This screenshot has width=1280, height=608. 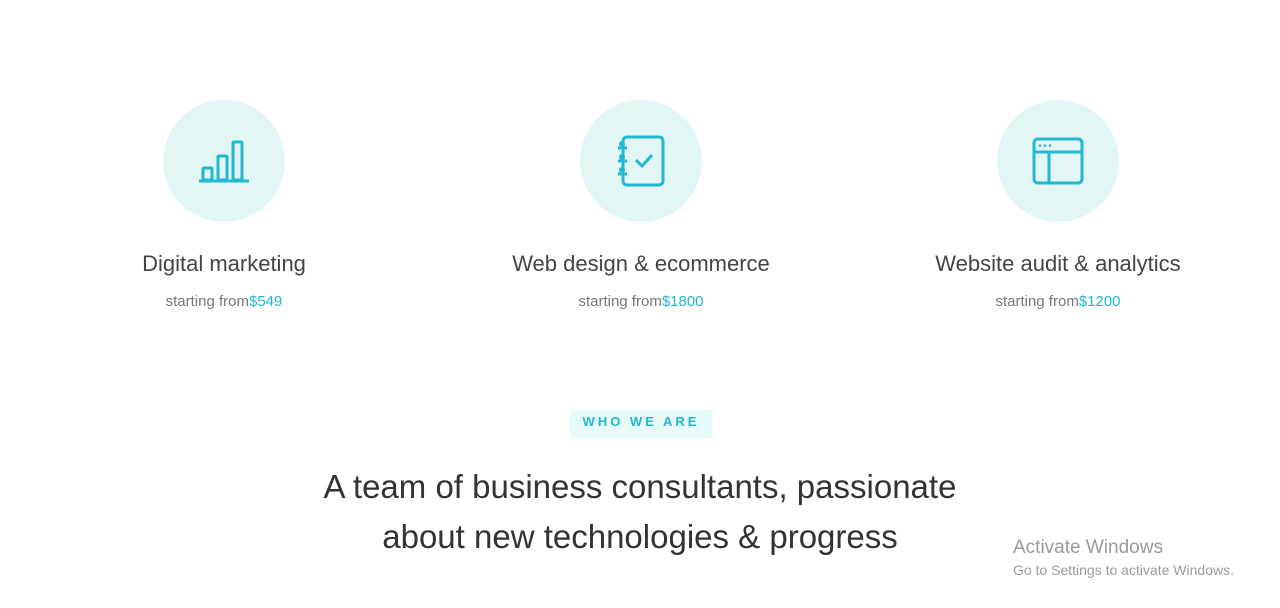 I want to click on service-title: Website audit & analytics, so click(x=1058, y=263).